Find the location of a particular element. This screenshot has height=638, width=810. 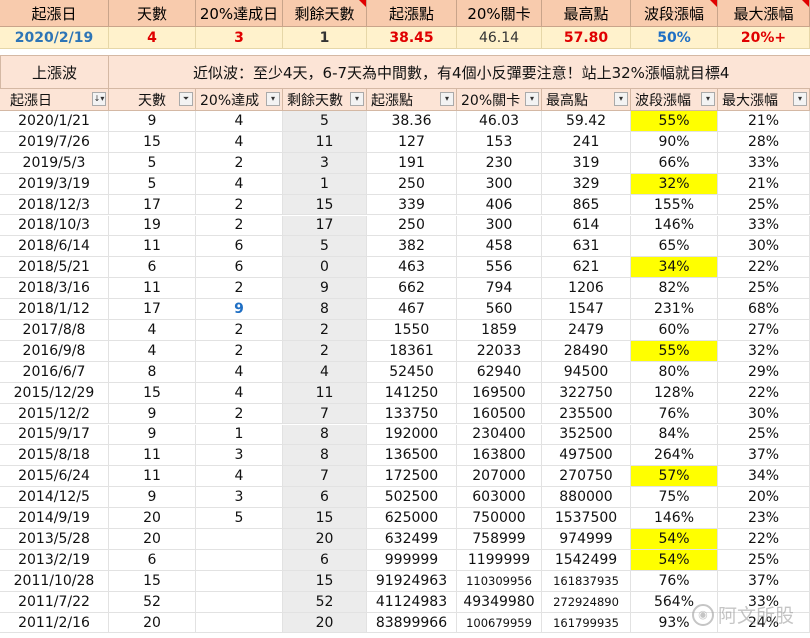

summary-cell: 57.80 is located at coordinates (586, 38).